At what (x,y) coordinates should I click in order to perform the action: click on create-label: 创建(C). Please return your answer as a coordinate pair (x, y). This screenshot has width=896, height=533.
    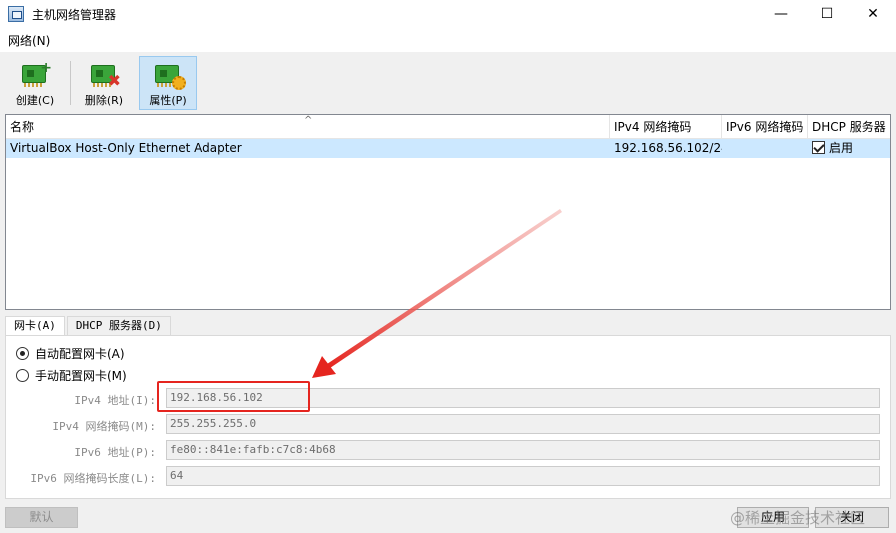
    Looking at the image, I should click on (35, 100).